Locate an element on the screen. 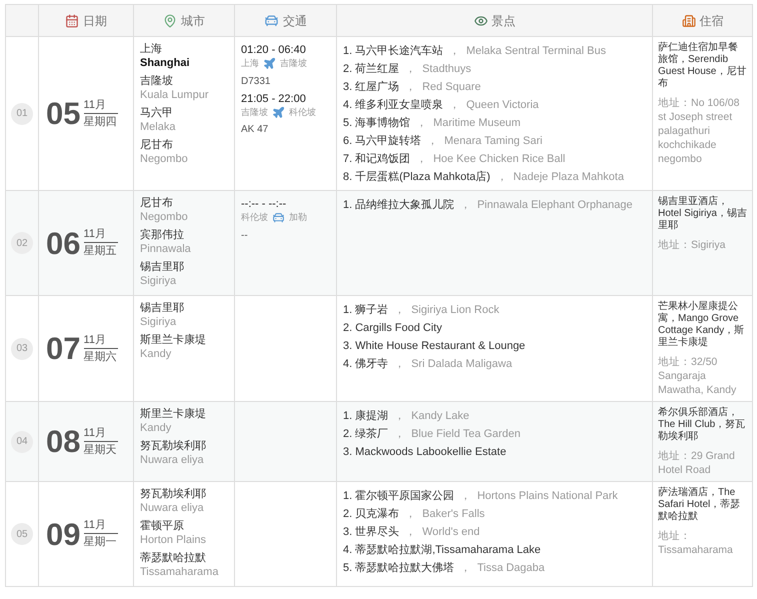 The image size is (757, 599). time-range: --:-- - --:-- is located at coordinates (264, 204).